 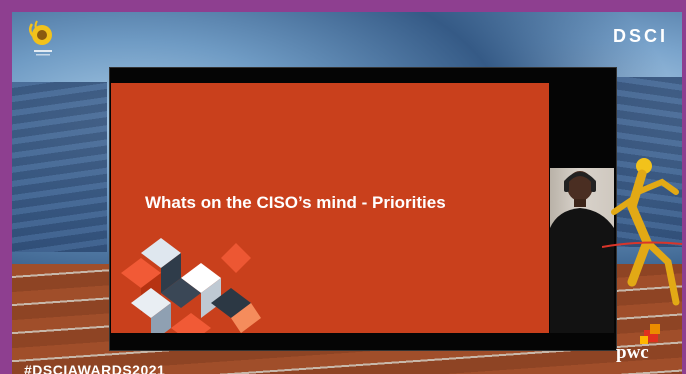 What do you see at coordinates (59, 167) in the screenshot?
I see `stadium-seats-left` at bounding box center [59, 167].